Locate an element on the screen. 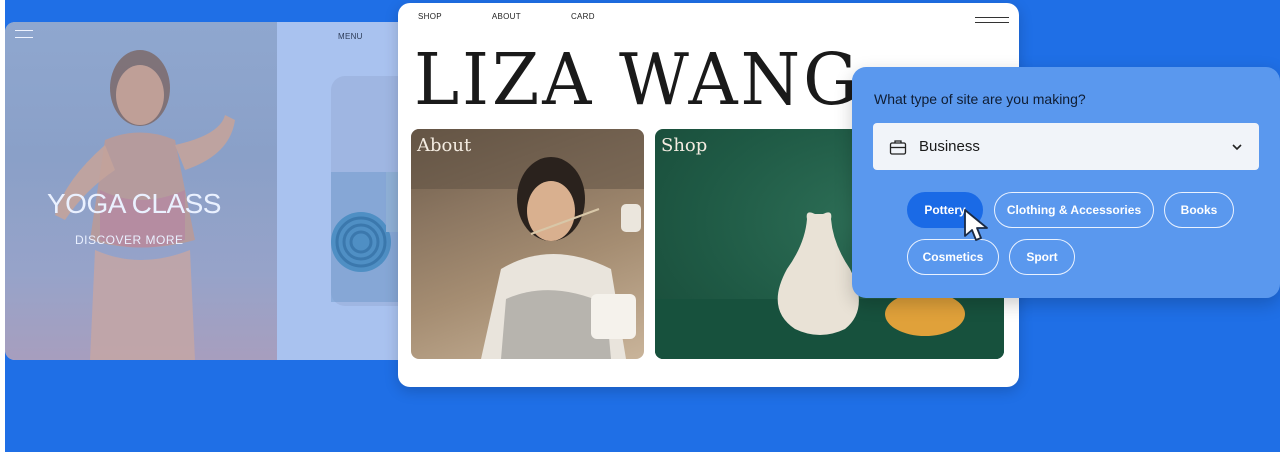  site-type-dropdown: Business is located at coordinates (1066, 146).